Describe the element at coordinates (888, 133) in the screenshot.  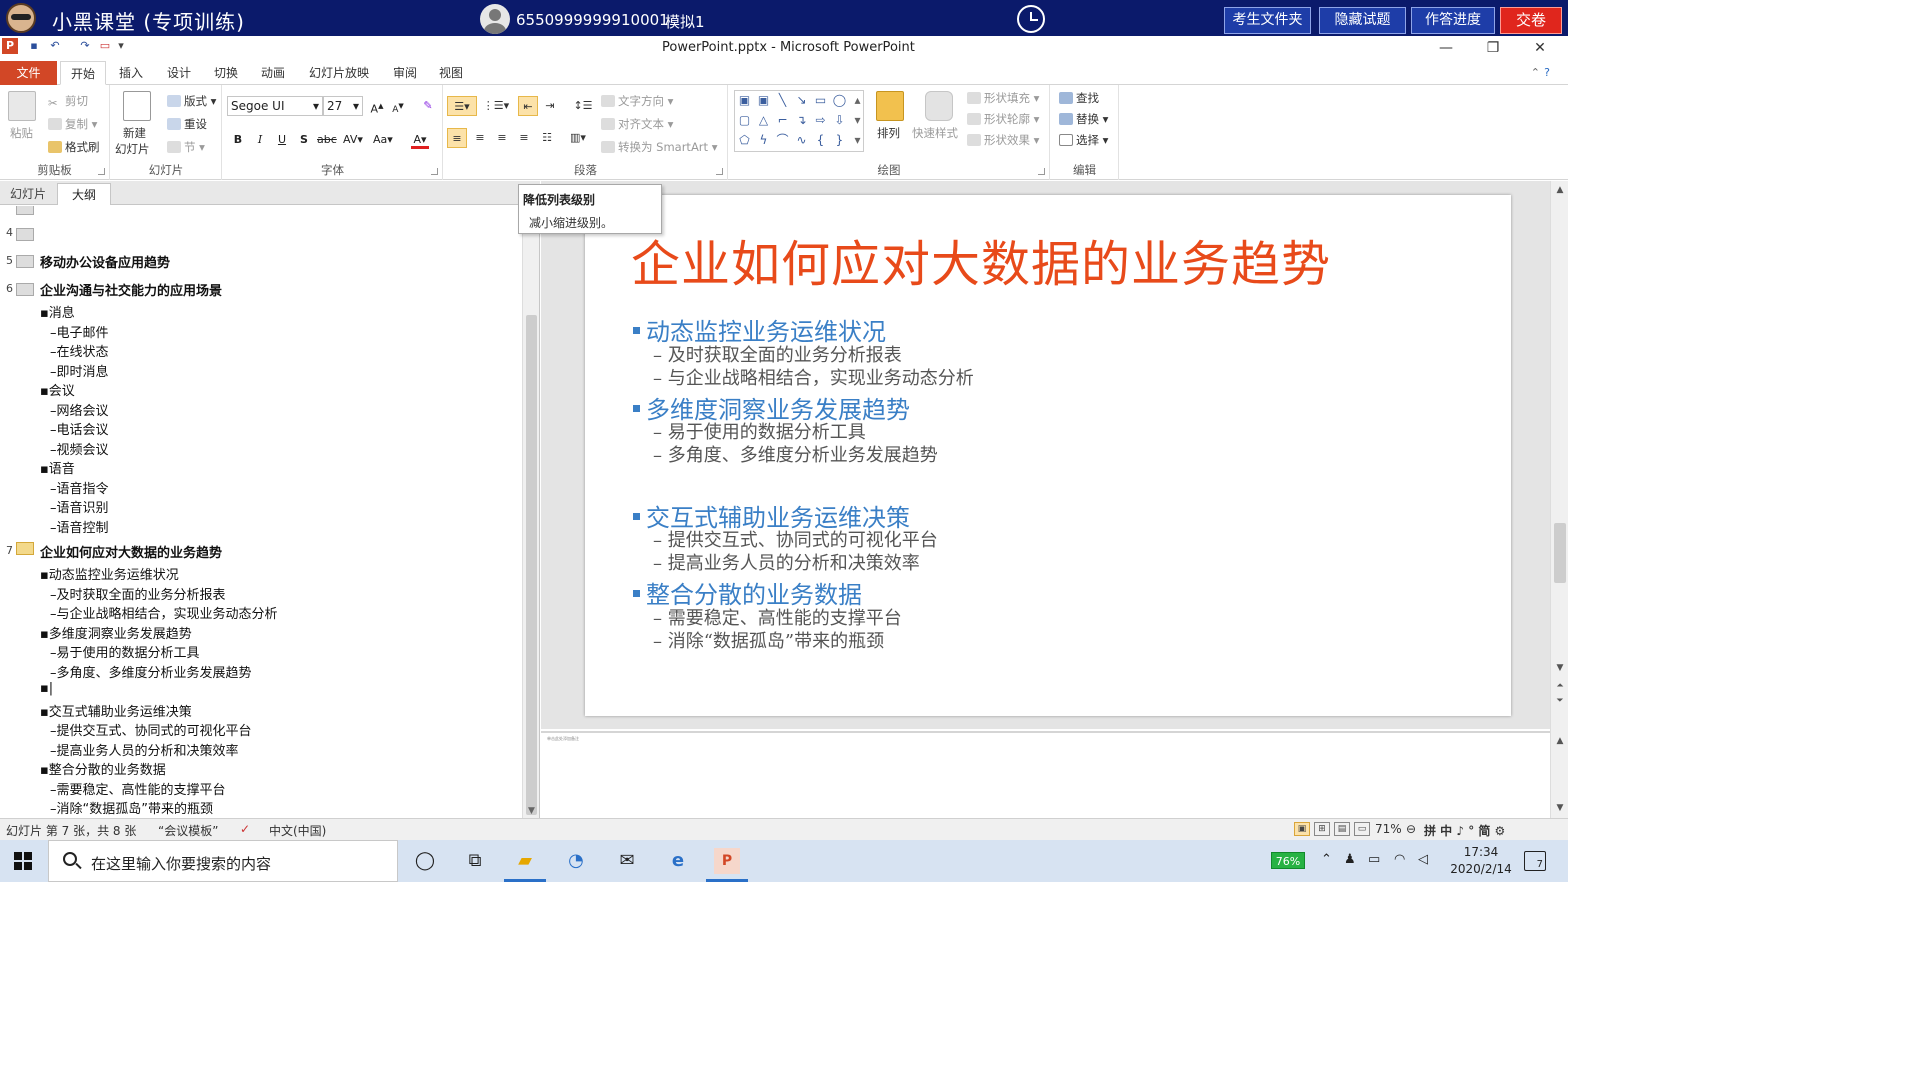
I see `arrange-button: 排列` at that location.